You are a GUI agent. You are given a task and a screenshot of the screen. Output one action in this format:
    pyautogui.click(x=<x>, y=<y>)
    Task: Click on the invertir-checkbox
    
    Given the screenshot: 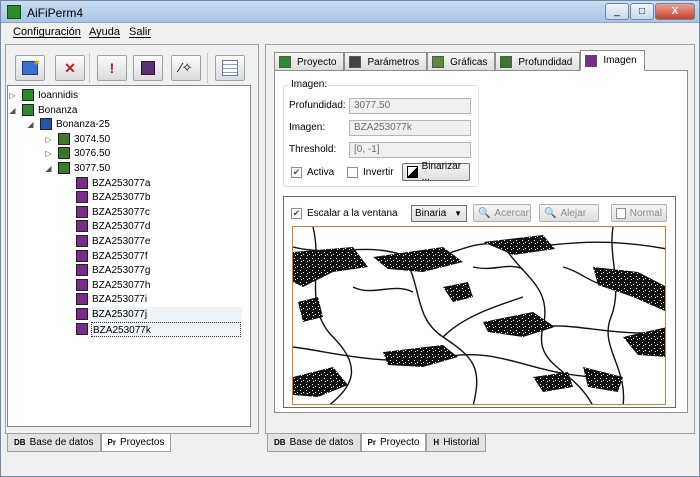 What is the action you would take?
    pyautogui.click(x=352, y=172)
    